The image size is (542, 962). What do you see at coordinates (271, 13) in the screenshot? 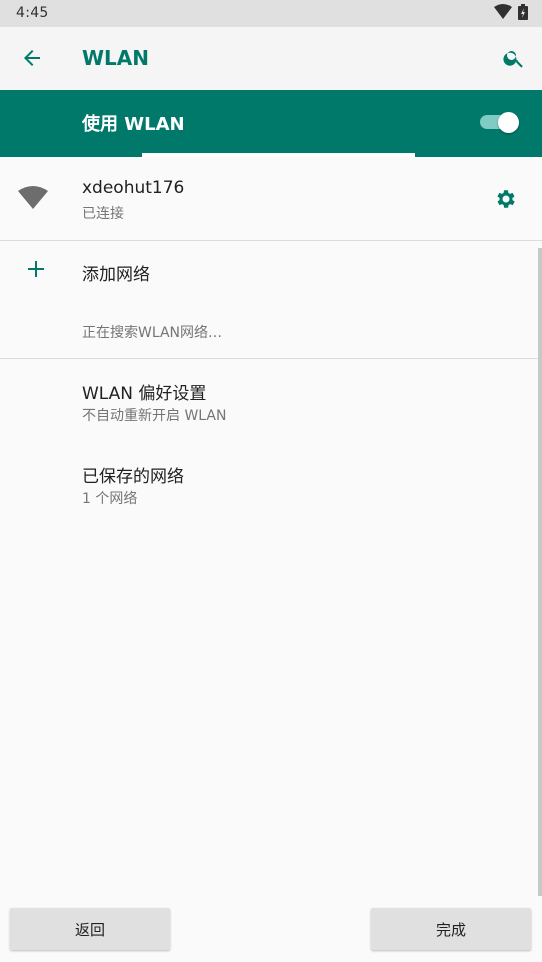
I see `status-bar: 4:45` at bounding box center [271, 13].